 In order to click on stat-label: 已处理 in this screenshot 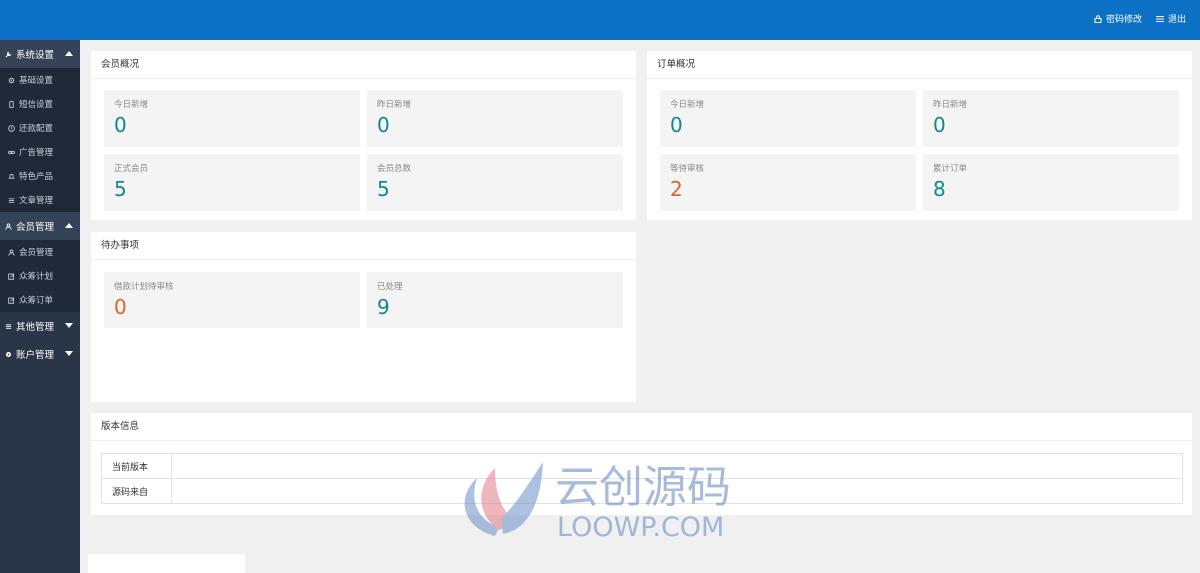, I will do `click(390, 287)`.